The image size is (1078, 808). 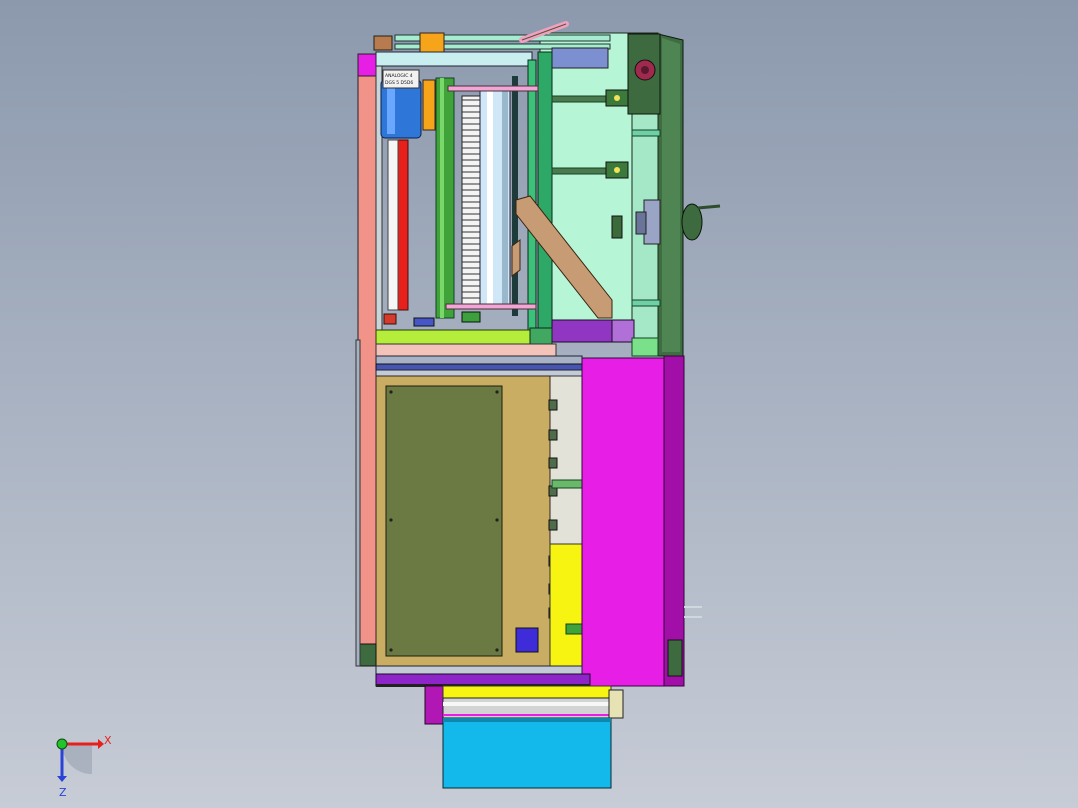 What do you see at coordinates (442, 198) in the screenshot?
I see `green-rod-highlight` at bounding box center [442, 198].